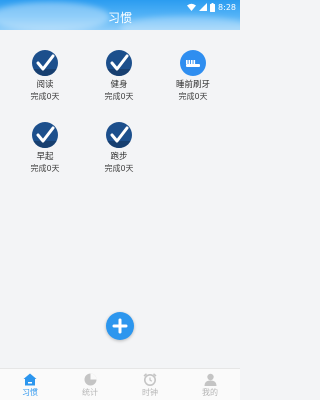 The width and height of the screenshot is (320, 400). Describe the element at coordinates (90, 379) in the screenshot. I see `pie-chart-icon` at that location.